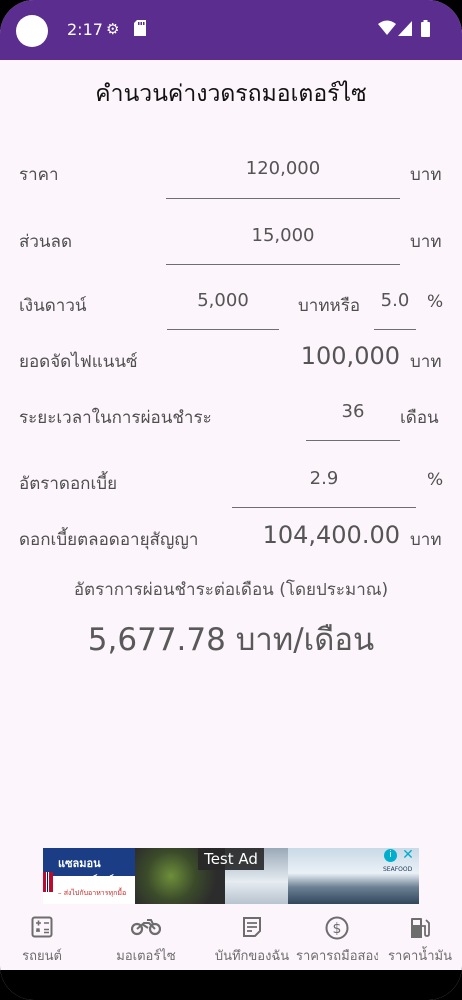  What do you see at coordinates (426, 242) in the screenshot?
I see `discount-unit: บาท` at bounding box center [426, 242].